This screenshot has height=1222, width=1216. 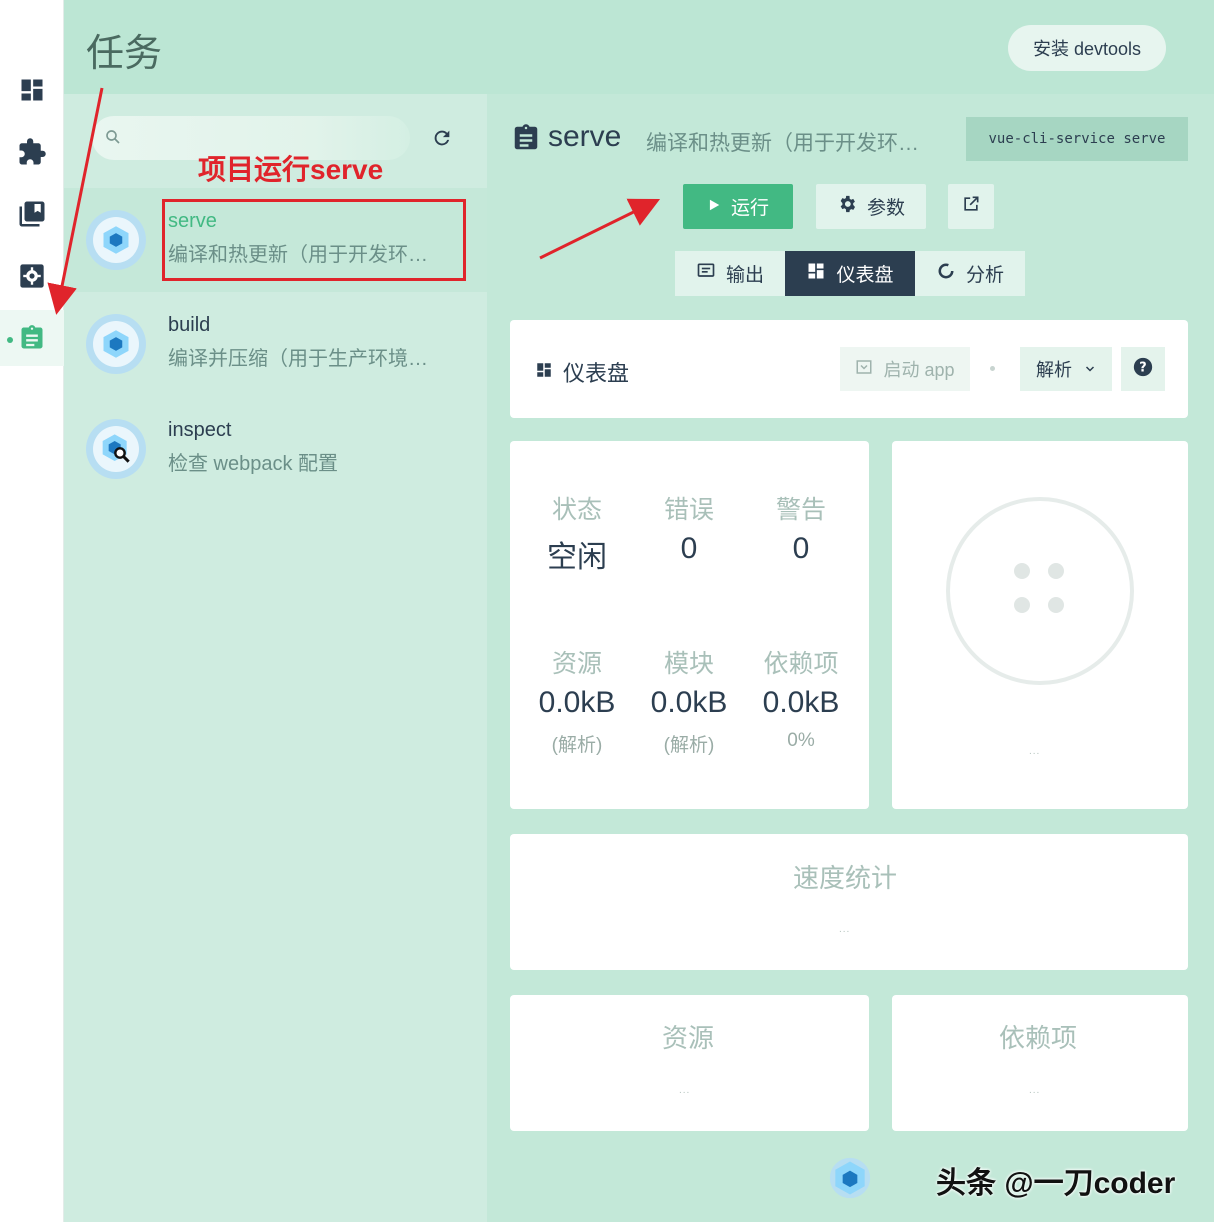 I want to click on params-button-label: 参数, so click(x=885, y=208).